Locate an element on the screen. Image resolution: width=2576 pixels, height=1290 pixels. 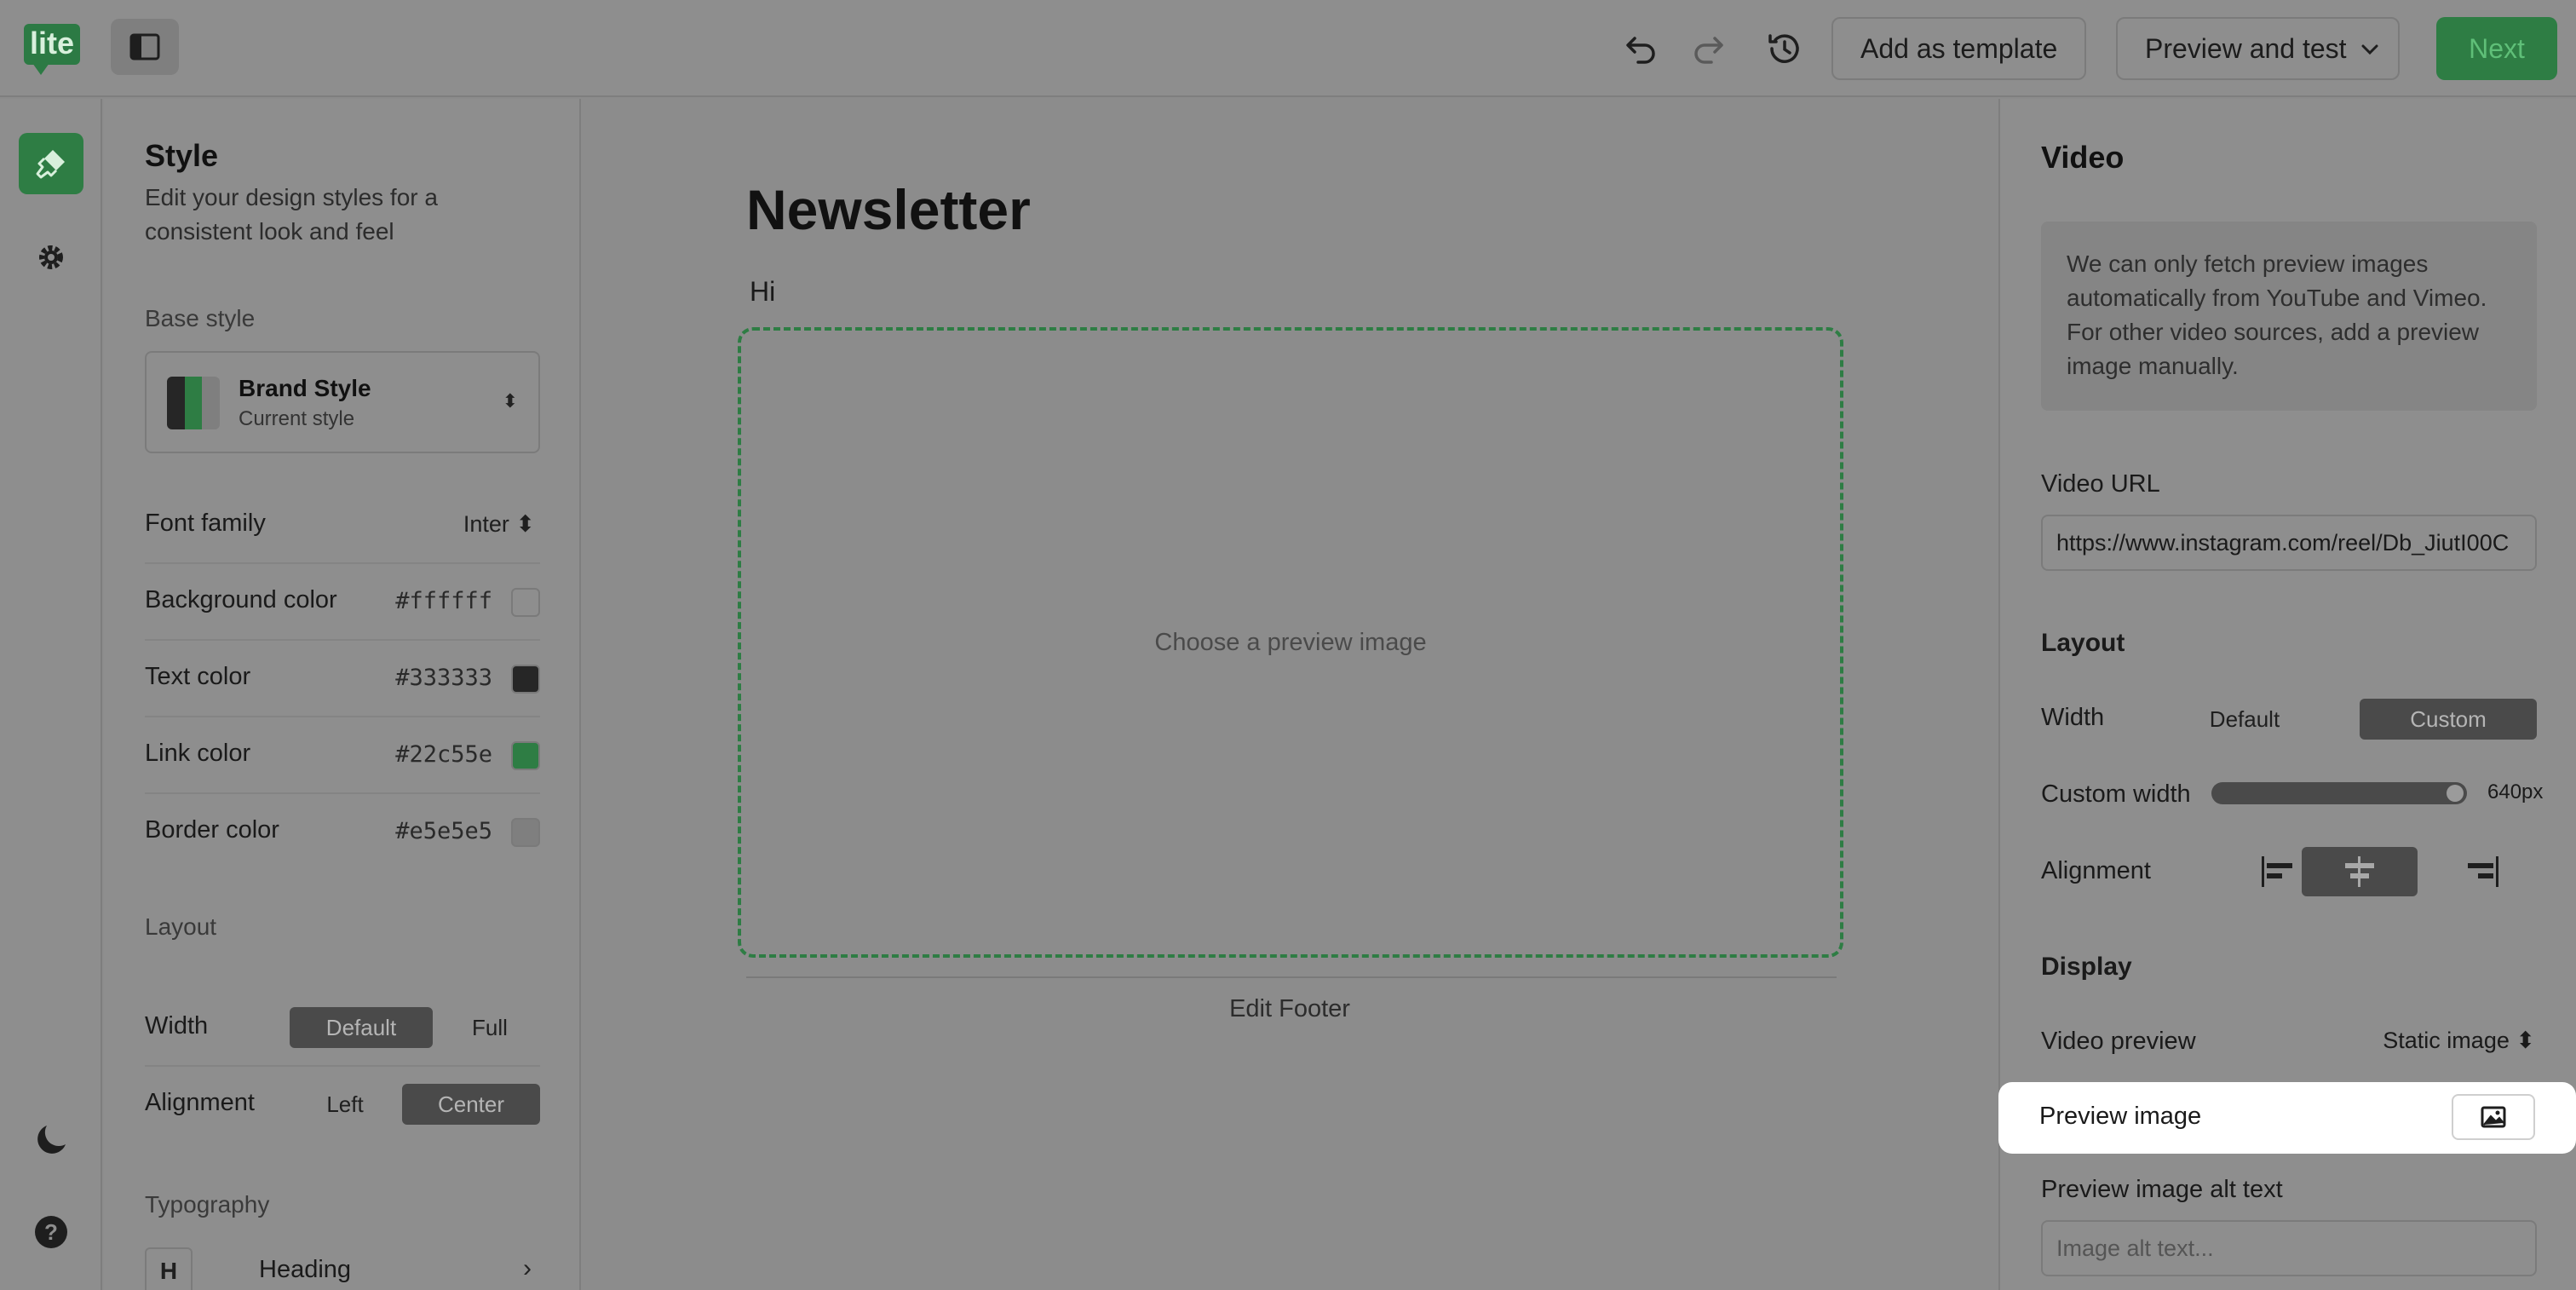
footer-divider is located at coordinates (1291, 977).